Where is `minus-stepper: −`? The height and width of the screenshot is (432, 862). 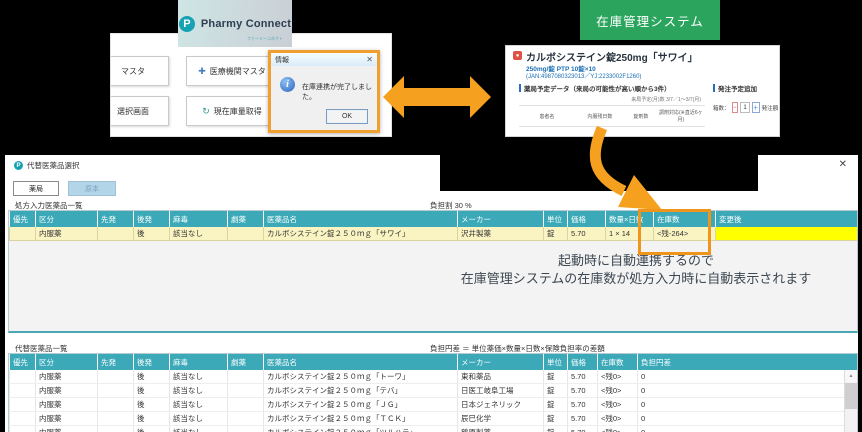 minus-stepper: − is located at coordinates (735, 107).